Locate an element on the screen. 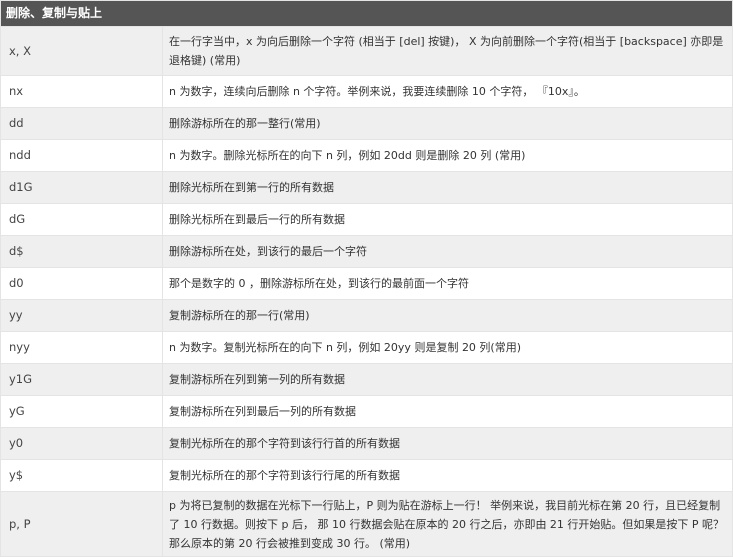 The image size is (733, 557). description-cell: 那个是数字的 0 ，删除游标所在处，到该行的最前面一个字符 is located at coordinates (447, 283).